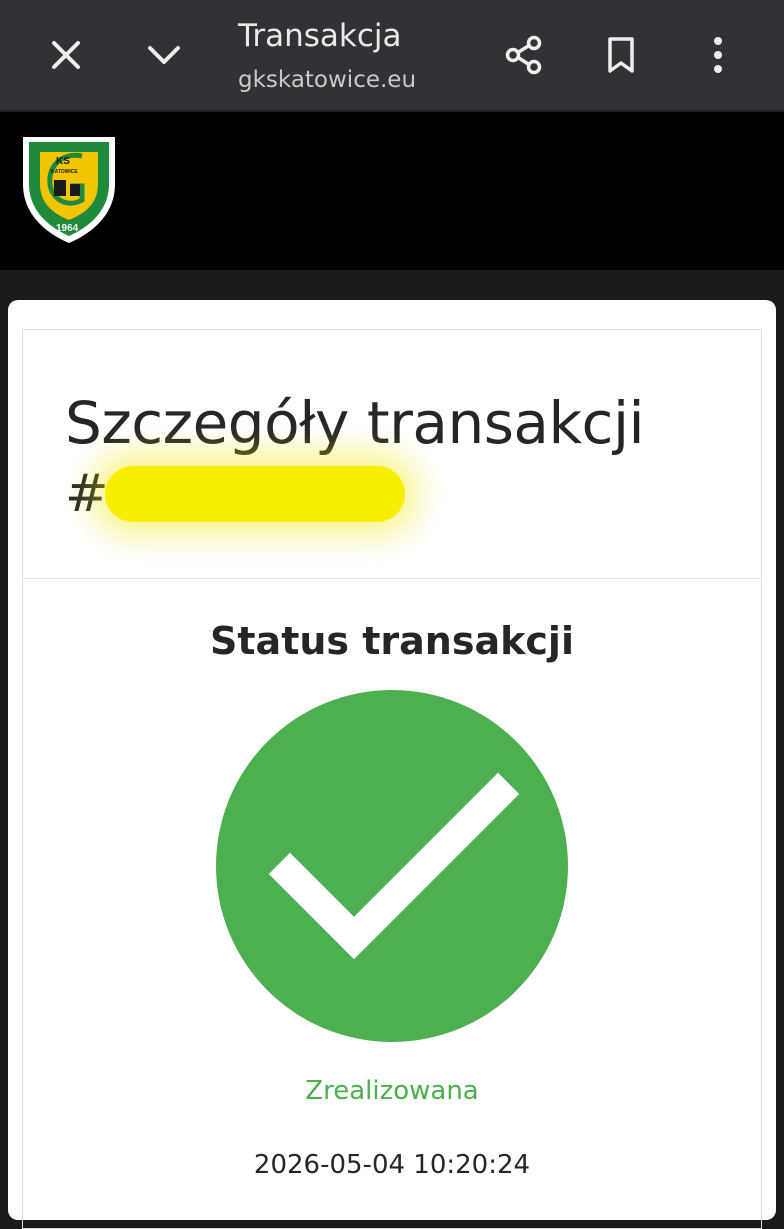 The width and height of the screenshot is (784, 1229). What do you see at coordinates (392, 641) in the screenshot?
I see `status-title: Status transakcji` at bounding box center [392, 641].